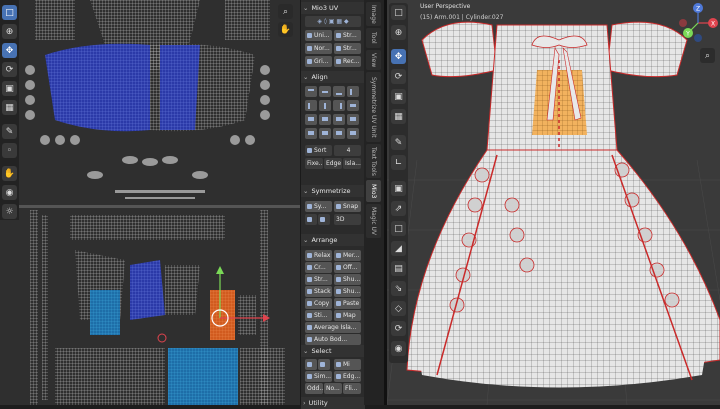 The height and width of the screenshot is (409, 720). I want to click on tab-magic-uv: Magic UV, so click(373, 221).